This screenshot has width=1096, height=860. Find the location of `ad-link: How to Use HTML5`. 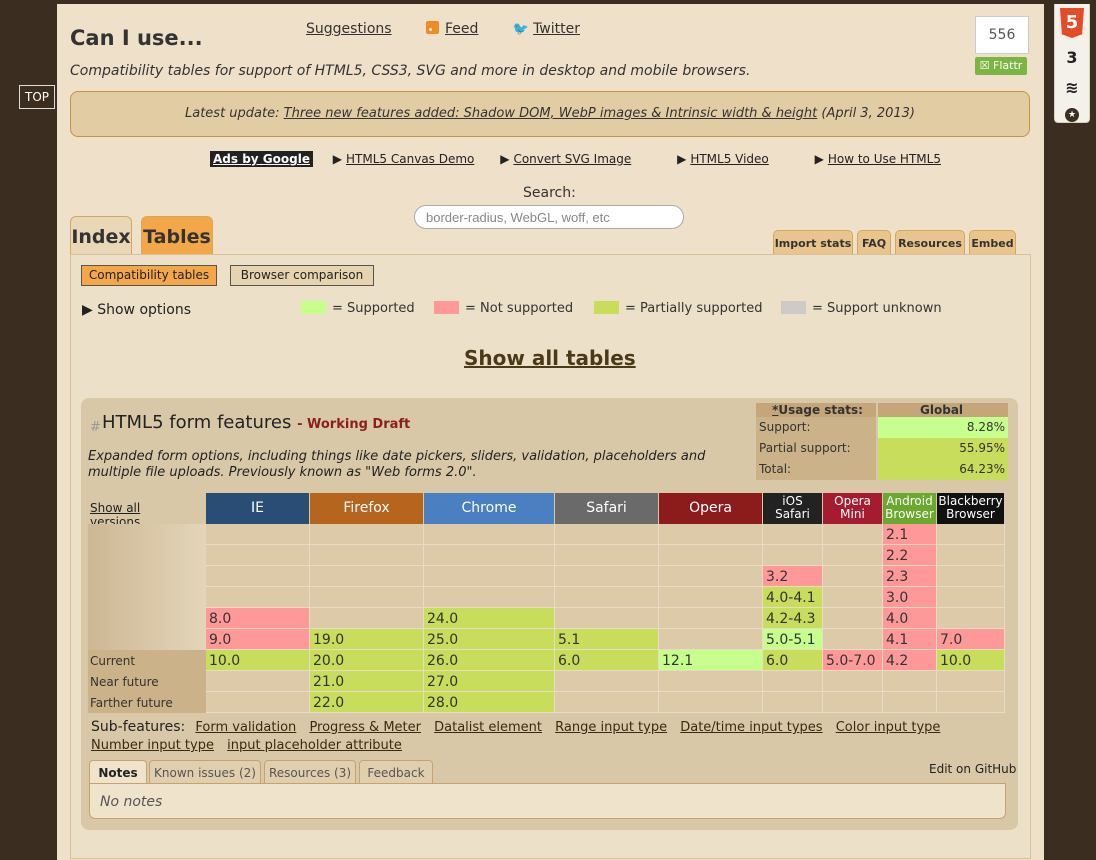

ad-link: How to Use HTML5 is located at coordinates (878, 159).